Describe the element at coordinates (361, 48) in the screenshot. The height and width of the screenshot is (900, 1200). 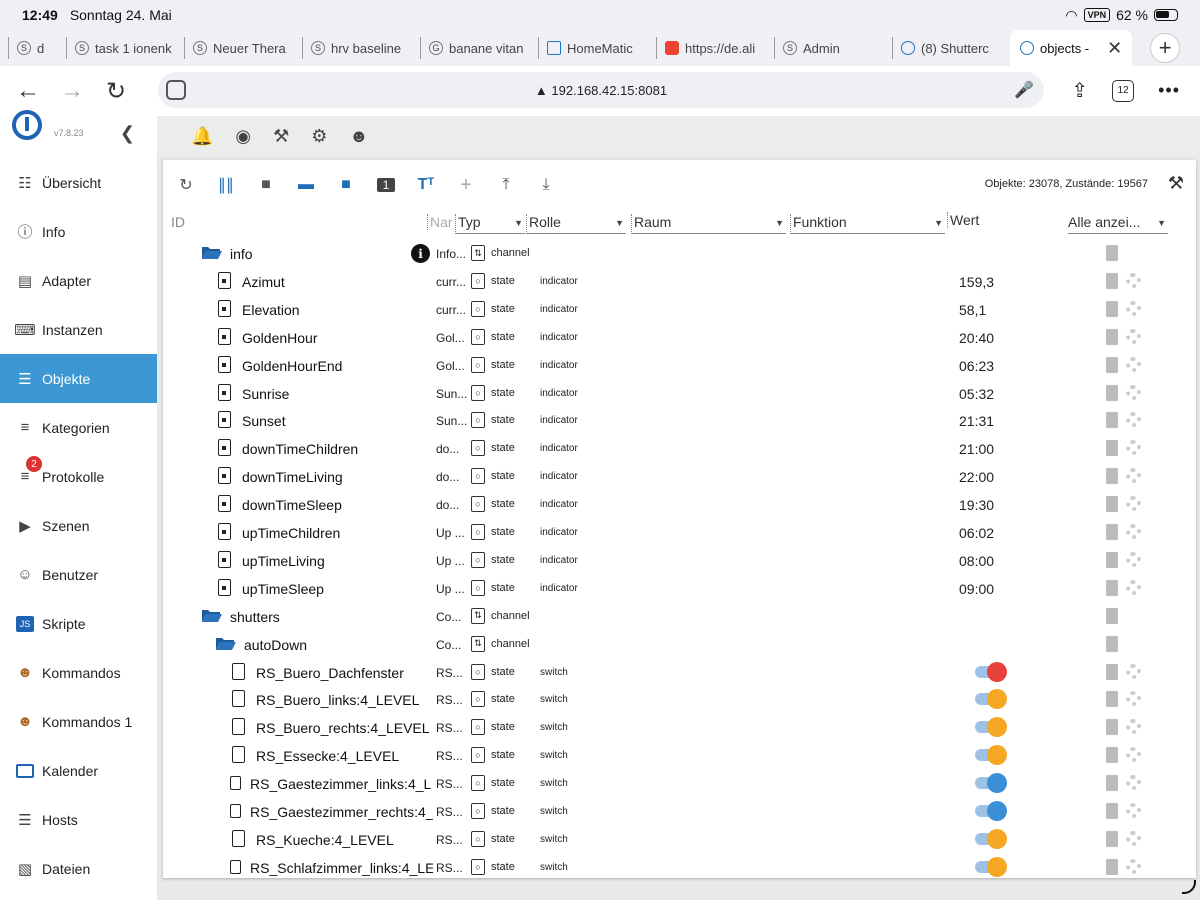
I see `browser-tab: Shrv baseline` at that location.